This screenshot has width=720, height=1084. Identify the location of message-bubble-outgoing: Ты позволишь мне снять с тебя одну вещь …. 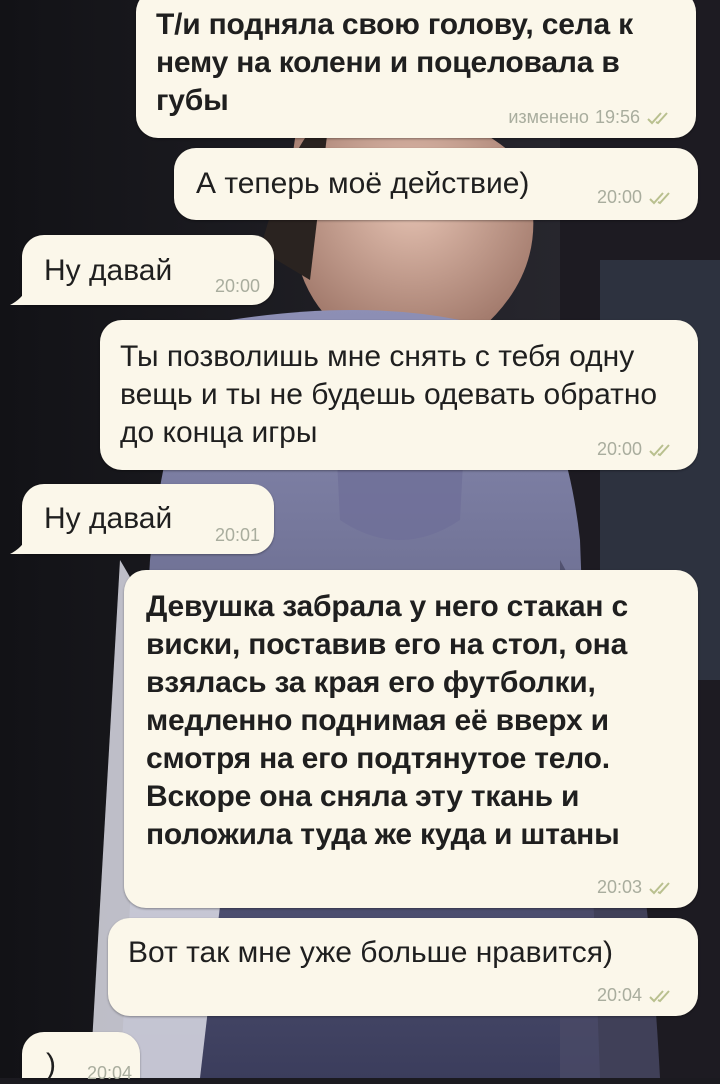
(399, 395).